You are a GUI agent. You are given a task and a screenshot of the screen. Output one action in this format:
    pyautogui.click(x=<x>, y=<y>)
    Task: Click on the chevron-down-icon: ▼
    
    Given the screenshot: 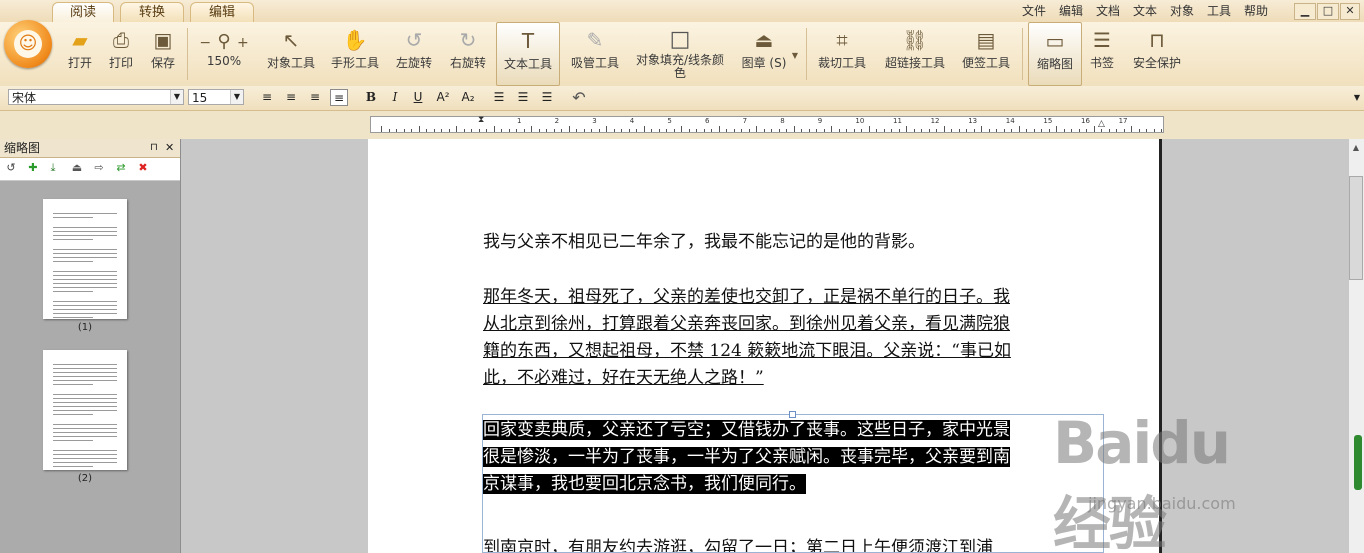 What is the action you would take?
    pyautogui.click(x=176, y=97)
    